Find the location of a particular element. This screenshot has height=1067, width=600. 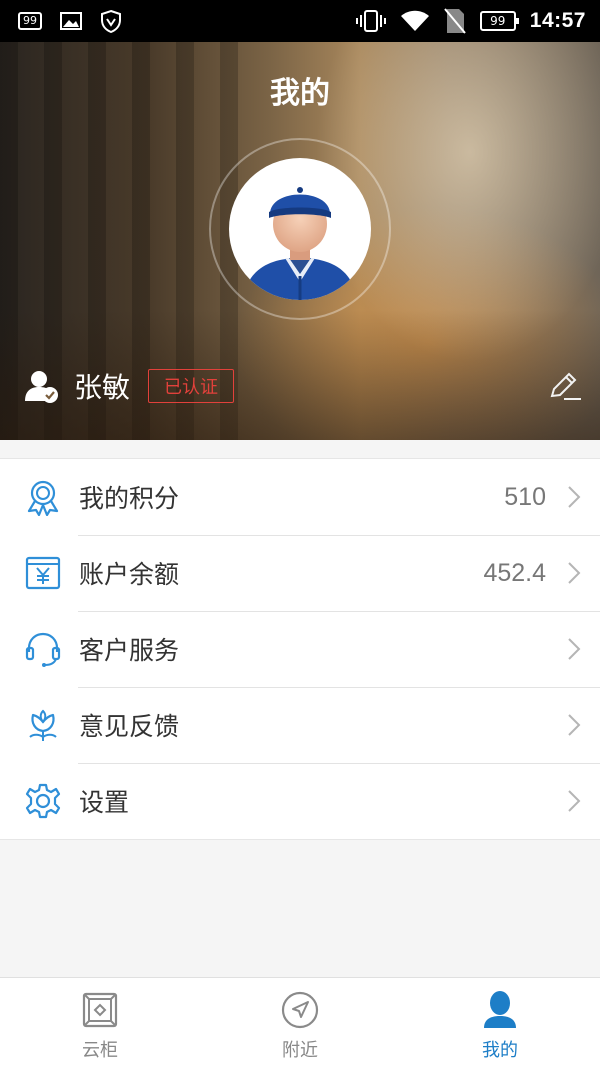

avatar is located at coordinates (300, 229).